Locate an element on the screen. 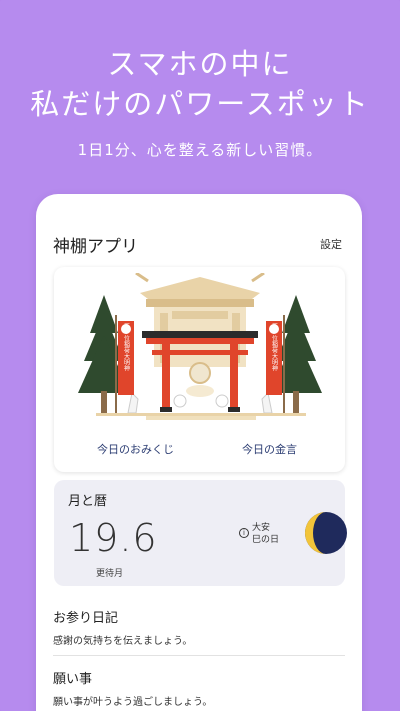 This screenshot has height=711, width=400. rokuyo-line-2: 巳の日 is located at coordinates (266, 540).